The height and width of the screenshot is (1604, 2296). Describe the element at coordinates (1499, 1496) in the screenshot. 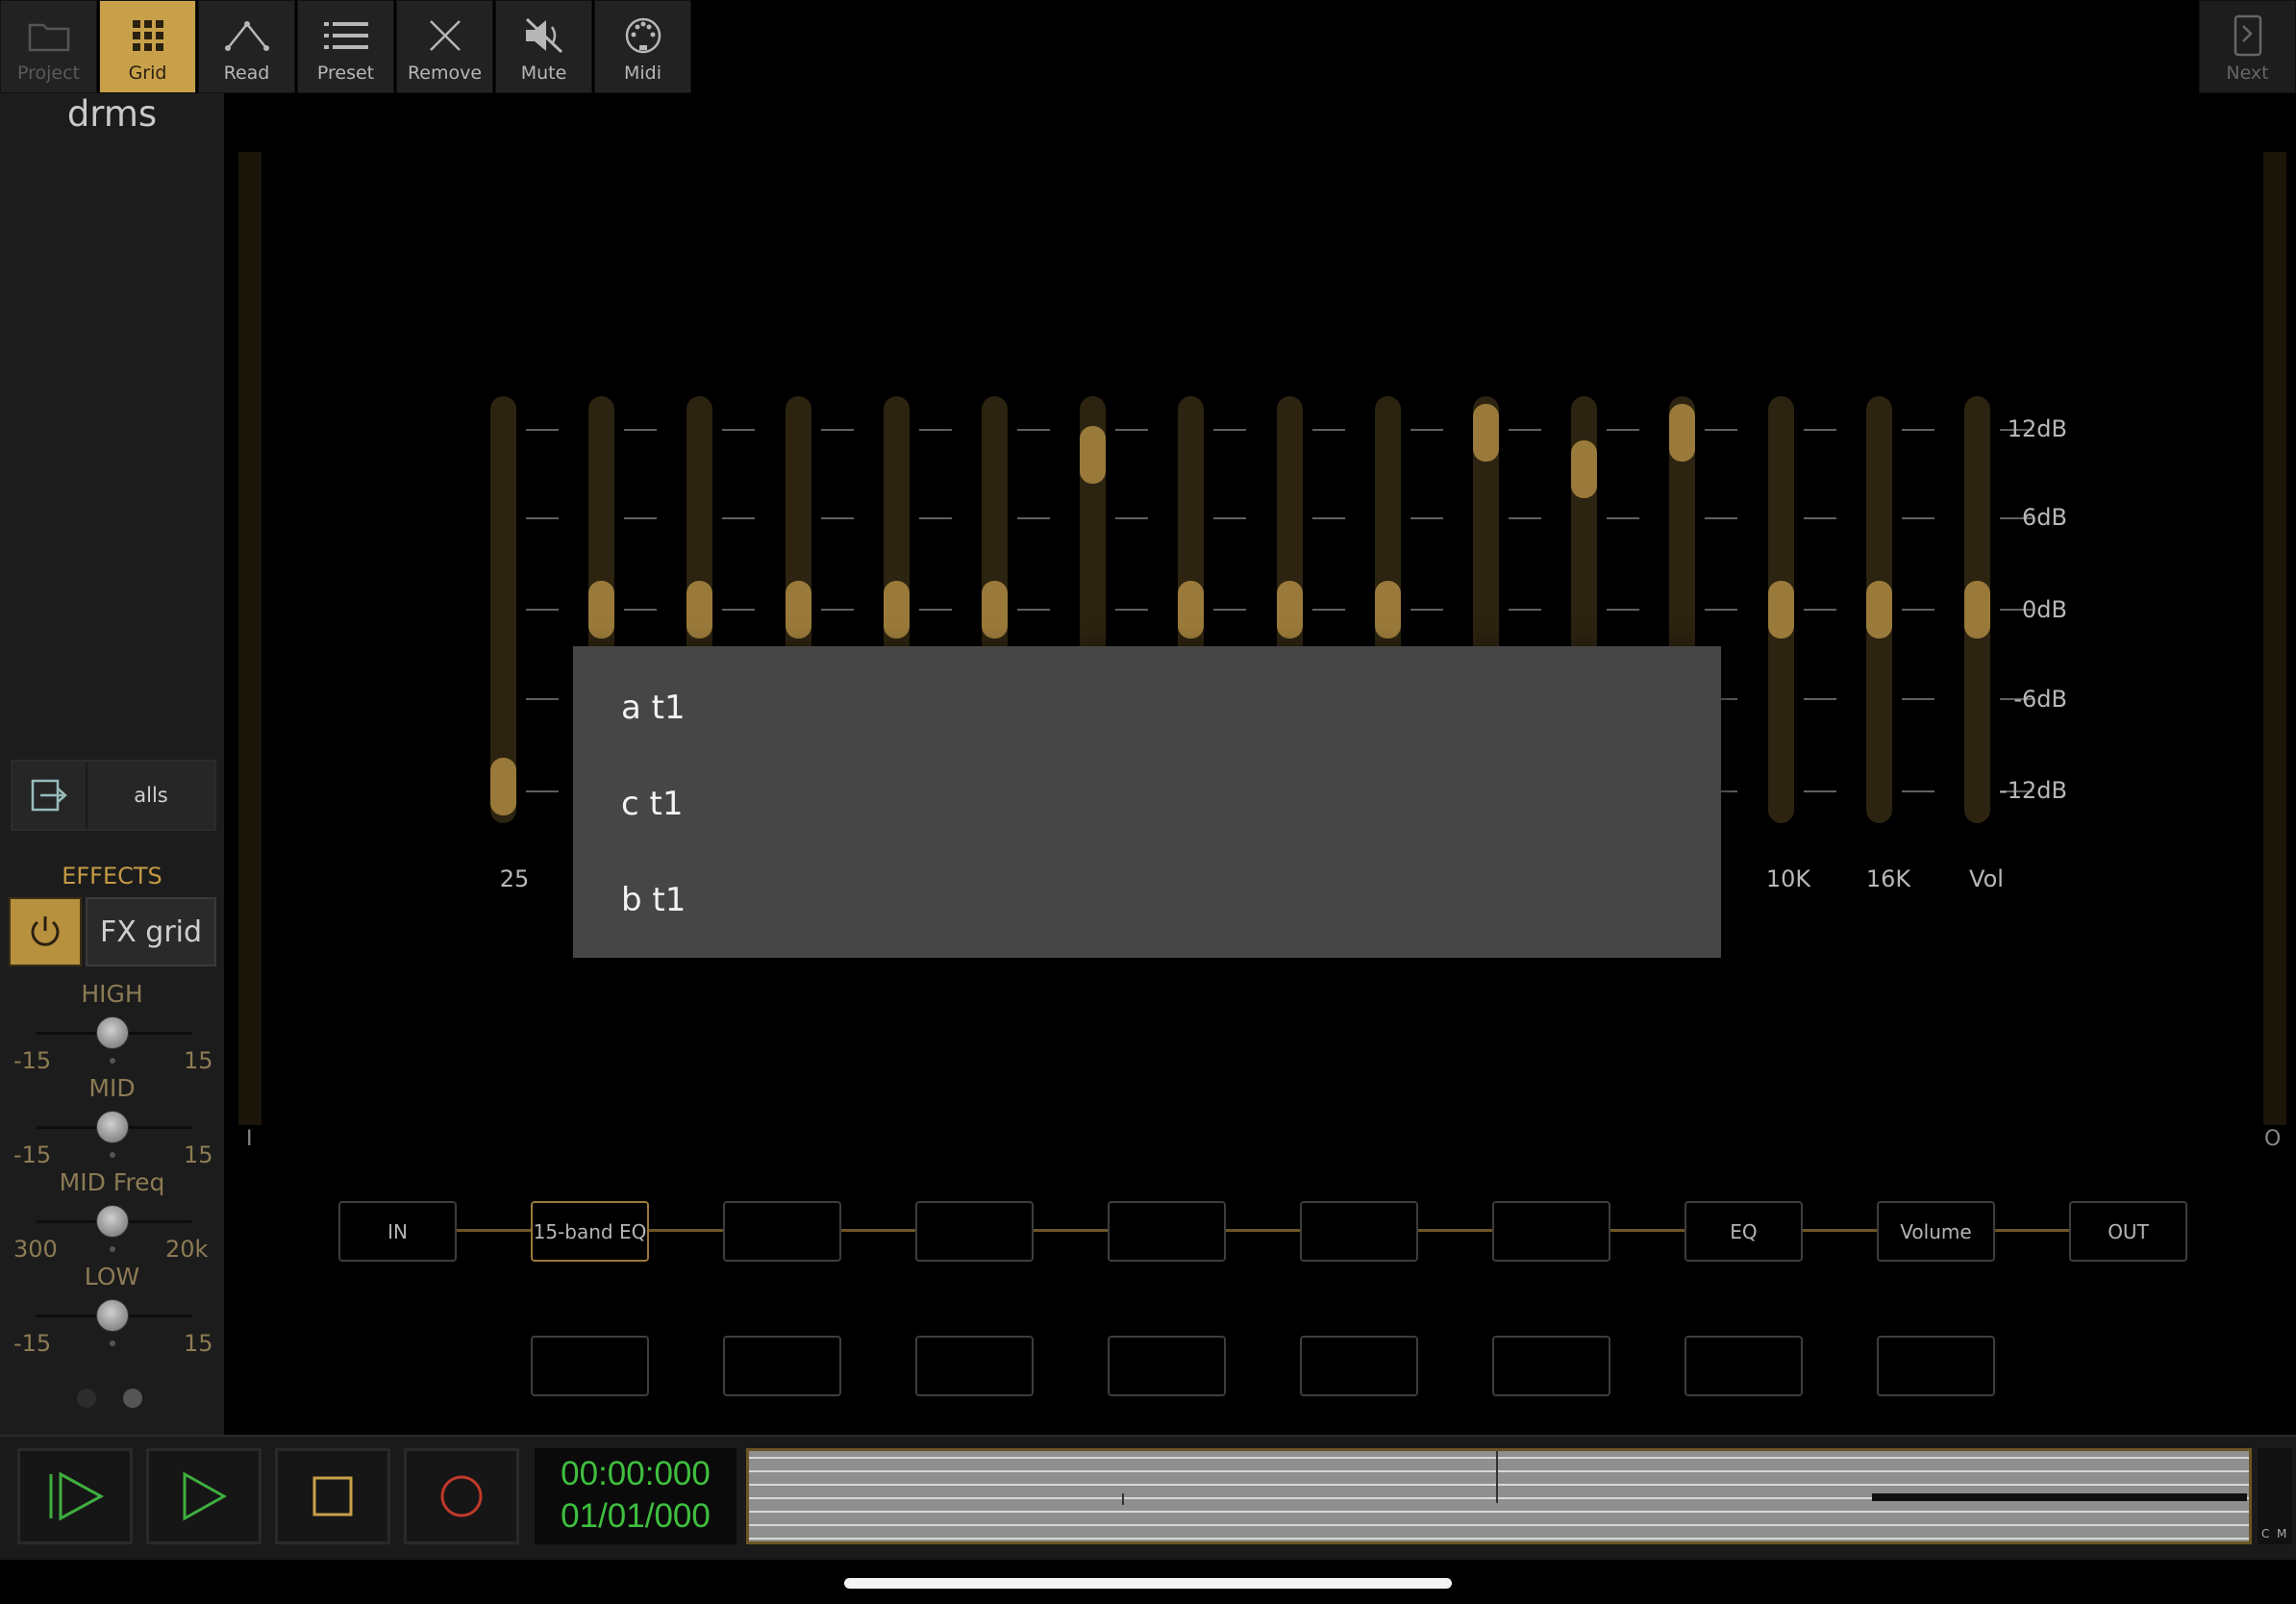

I see `timeline-overview` at that location.